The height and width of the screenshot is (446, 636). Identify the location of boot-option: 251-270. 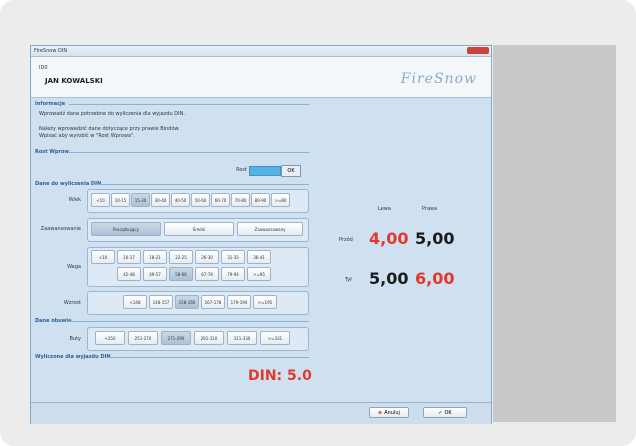
(143, 338).